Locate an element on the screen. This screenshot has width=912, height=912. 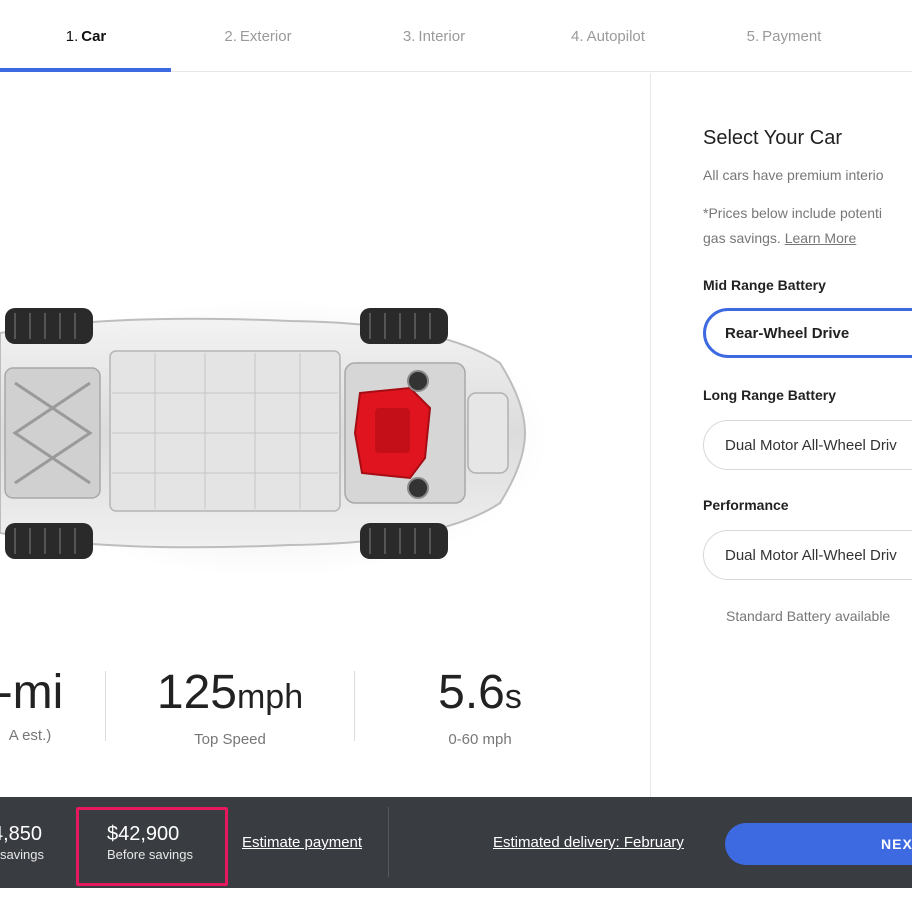
tab-number: 2. is located at coordinates (230, 36).